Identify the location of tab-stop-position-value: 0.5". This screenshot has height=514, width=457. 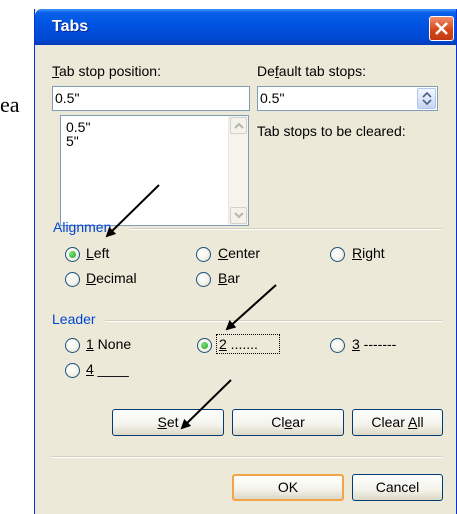
(67, 98).